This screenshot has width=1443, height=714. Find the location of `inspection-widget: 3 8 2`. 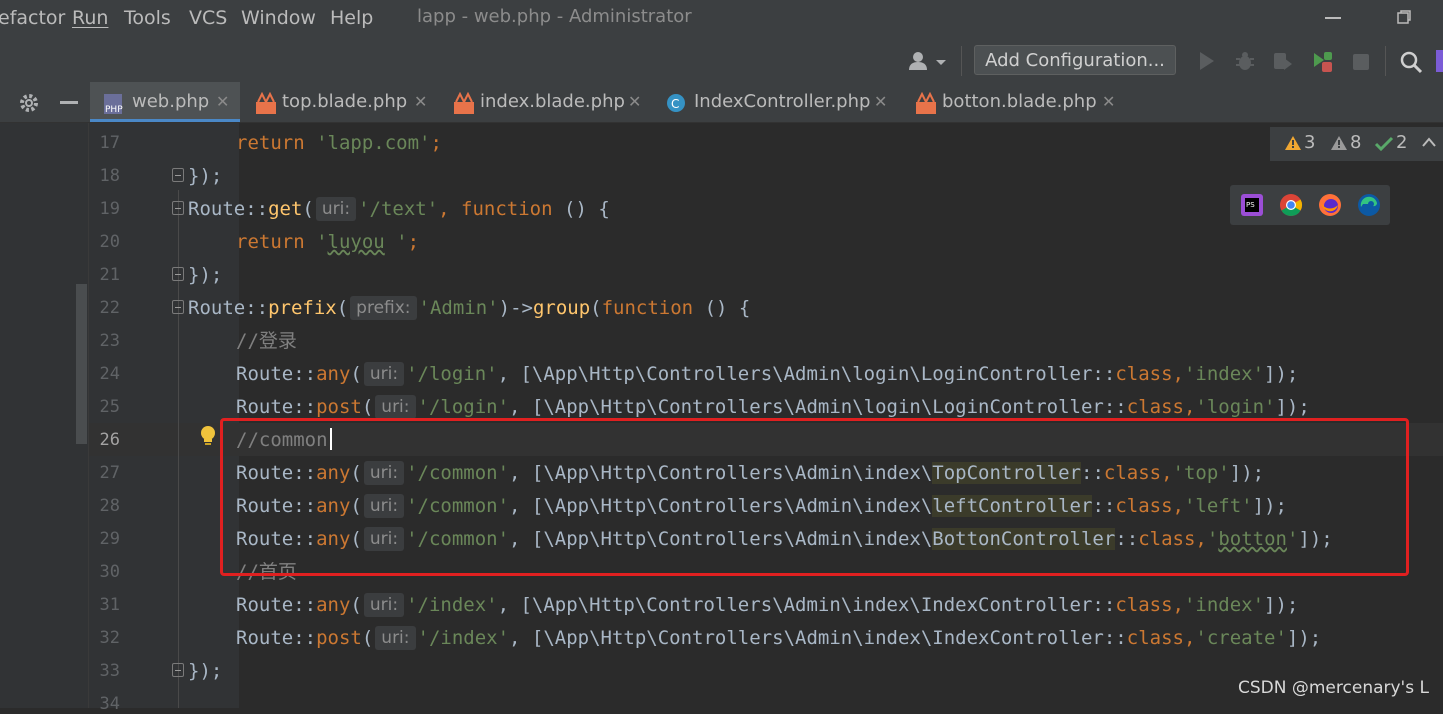

inspection-widget: 3 8 2 is located at coordinates (1356, 144).